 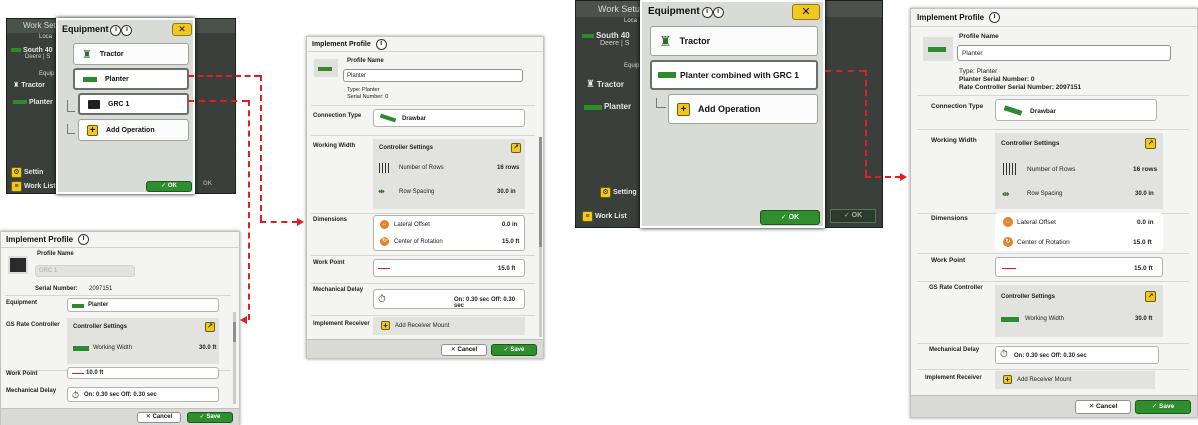 What do you see at coordinates (978, 71) in the screenshot?
I see `type-line: Type: Planter` at bounding box center [978, 71].